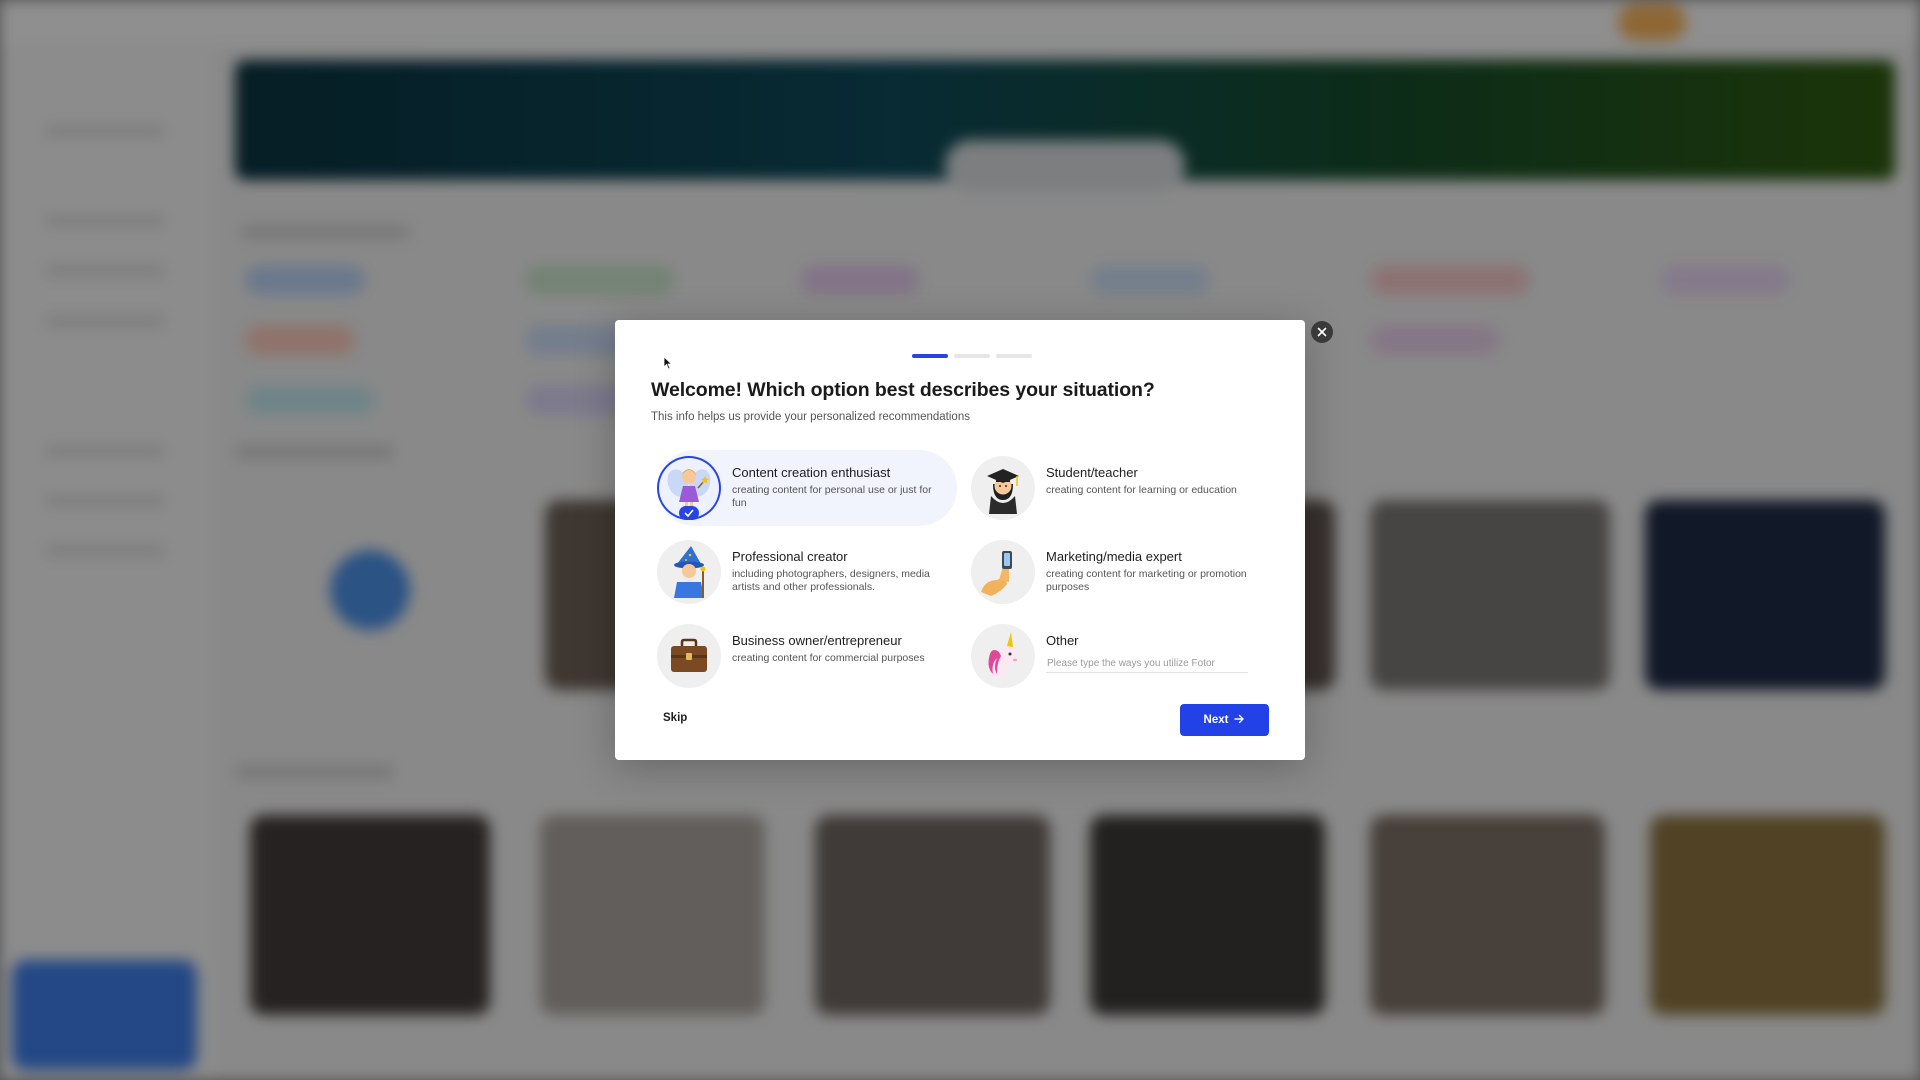  Describe the element at coordinates (689, 656) in the screenshot. I see `briefcase-icon` at that location.